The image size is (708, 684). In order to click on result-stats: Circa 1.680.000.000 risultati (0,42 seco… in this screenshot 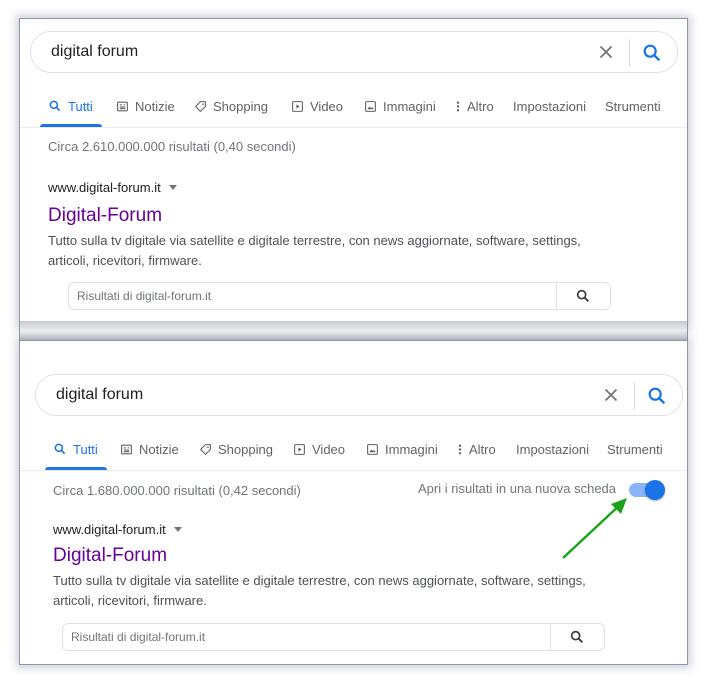, I will do `click(177, 490)`.